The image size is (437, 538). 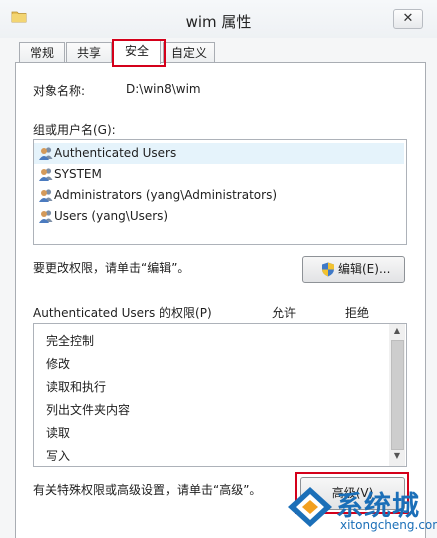 I want to click on object-name-label: 对象名称:, so click(x=59, y=91).